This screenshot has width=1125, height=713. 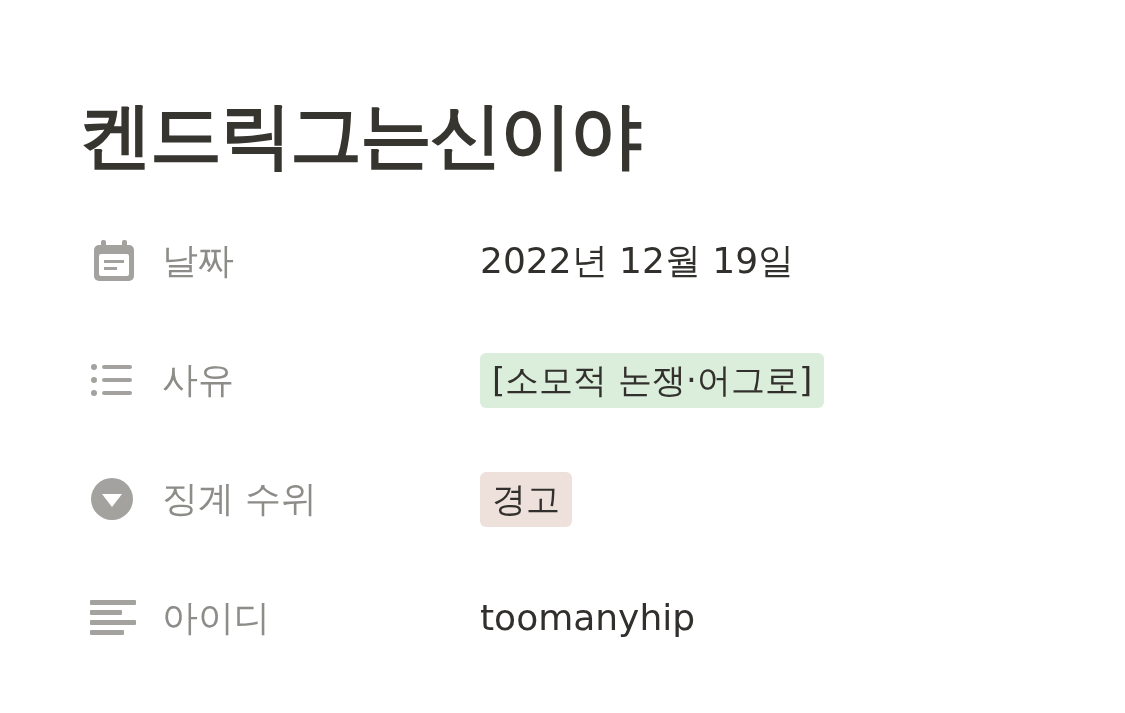 I want to click on tag: 경고, so click(x=526, y=499).